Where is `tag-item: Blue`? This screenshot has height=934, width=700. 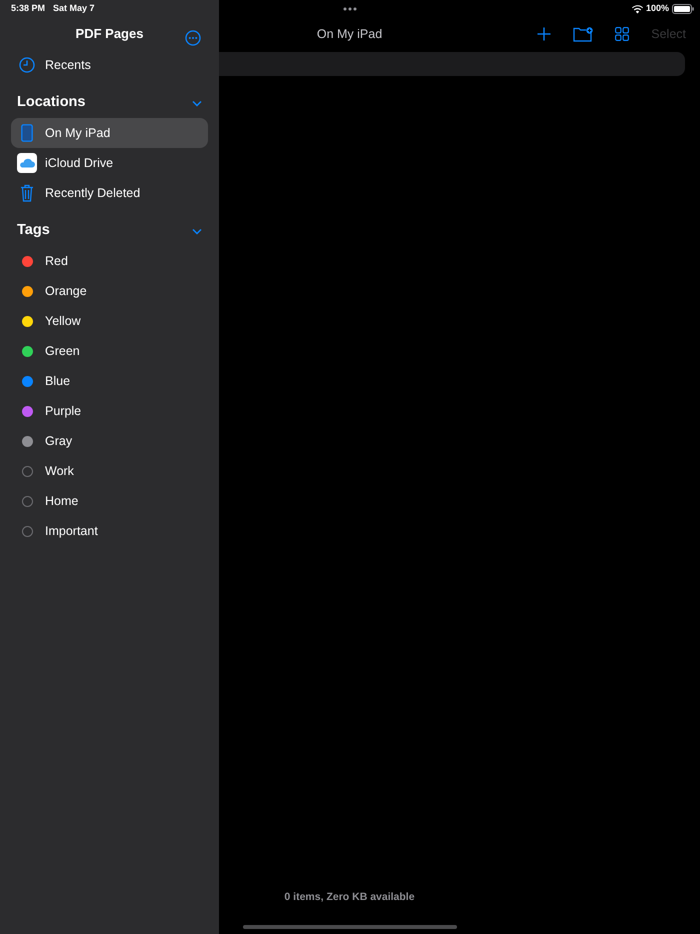 tag-item: Blue is located at coordinates (109, 381).